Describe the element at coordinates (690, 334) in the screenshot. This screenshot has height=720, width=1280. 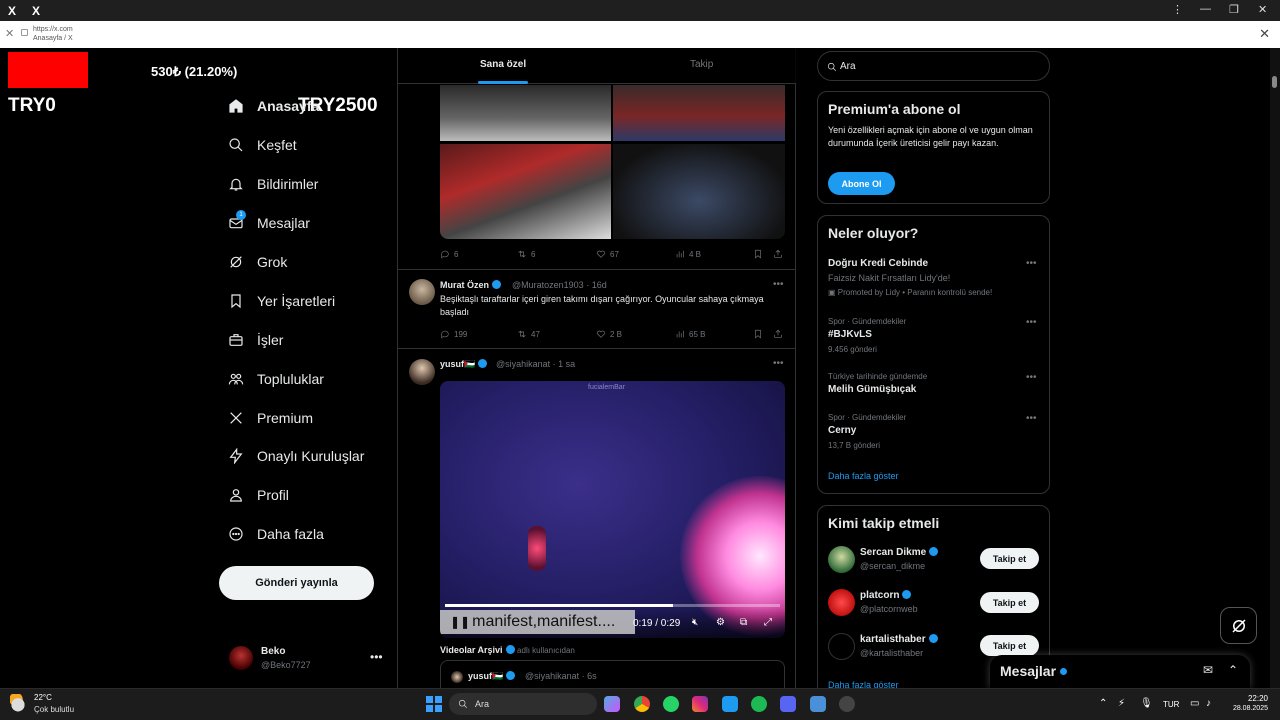
I see `views-button: 65 B` at that location.